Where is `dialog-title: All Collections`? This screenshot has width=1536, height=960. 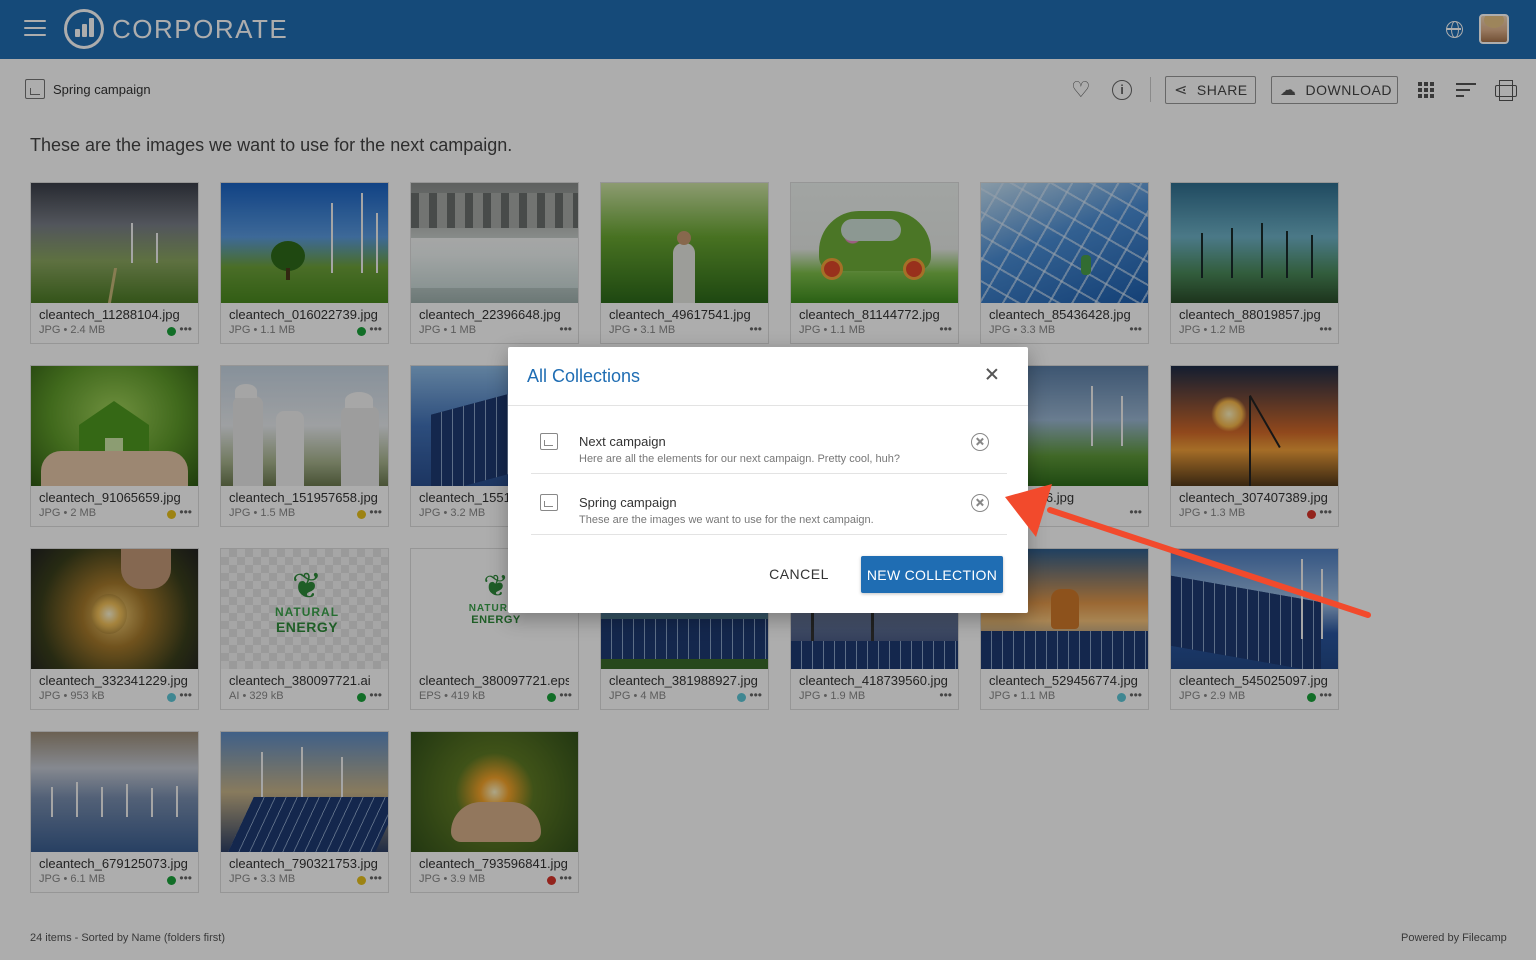 dialog-title: All Collections is located at coordinates (584, 376).